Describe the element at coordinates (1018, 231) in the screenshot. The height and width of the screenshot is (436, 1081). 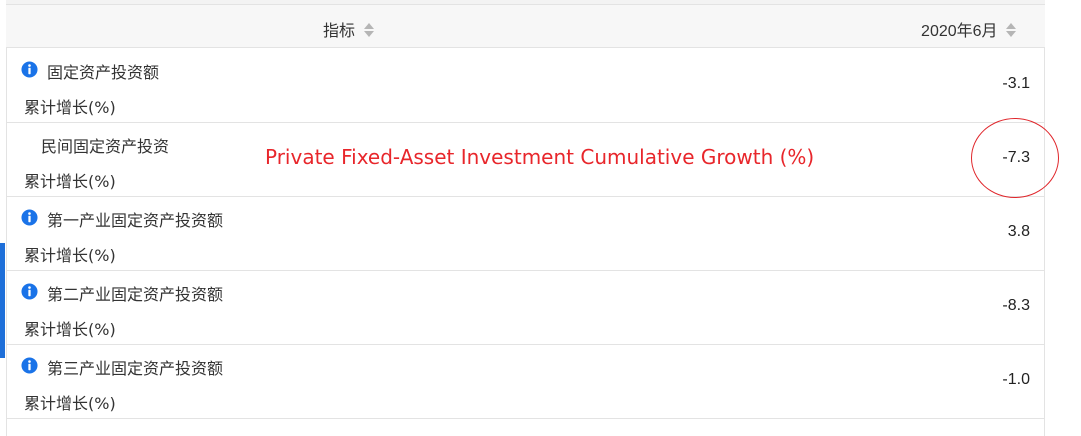
I see `indicator-value: 3.8` at that location.